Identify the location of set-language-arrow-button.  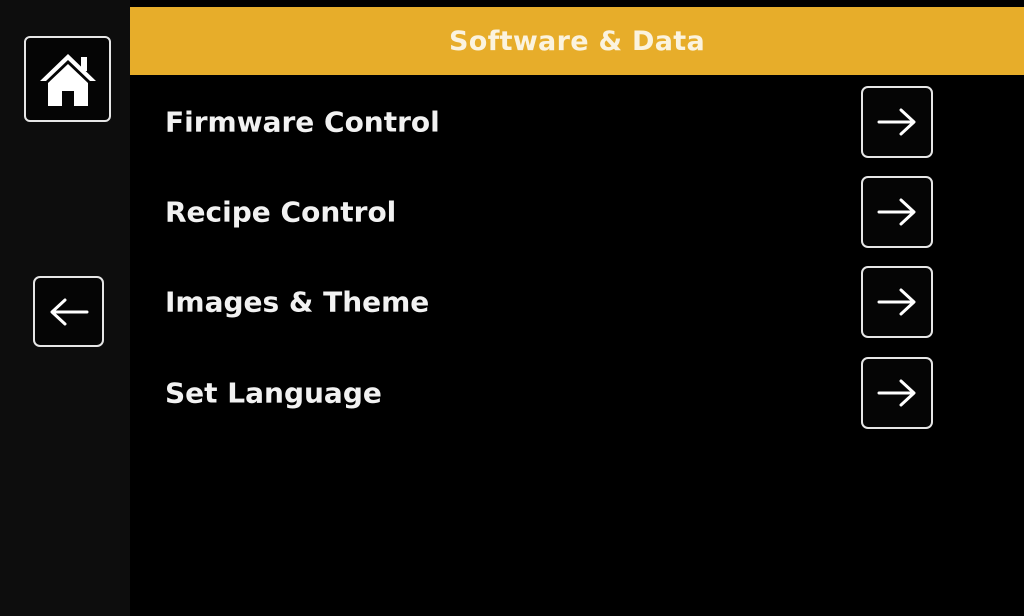
(897, 393).